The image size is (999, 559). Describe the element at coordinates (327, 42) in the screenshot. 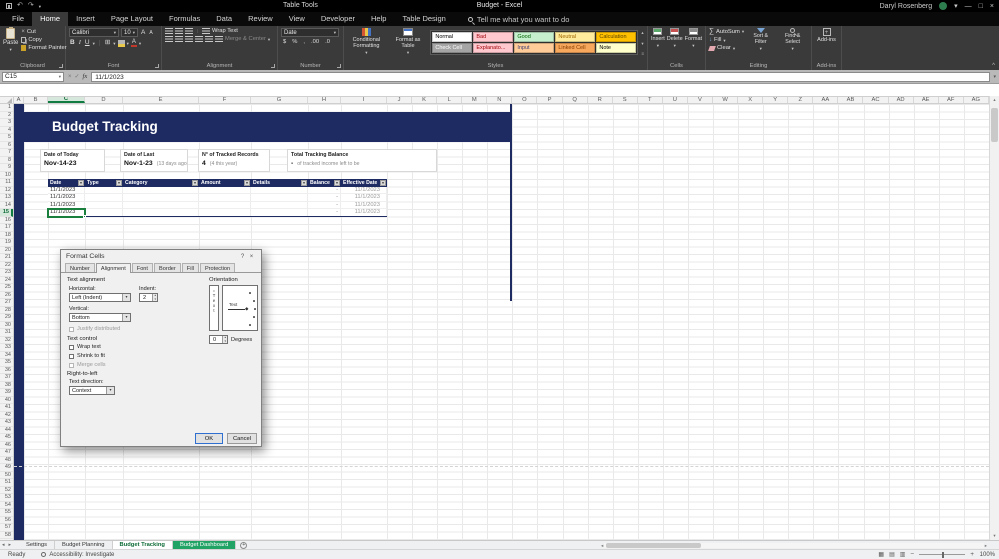

I see `decrease-decimal: .0` at that location.